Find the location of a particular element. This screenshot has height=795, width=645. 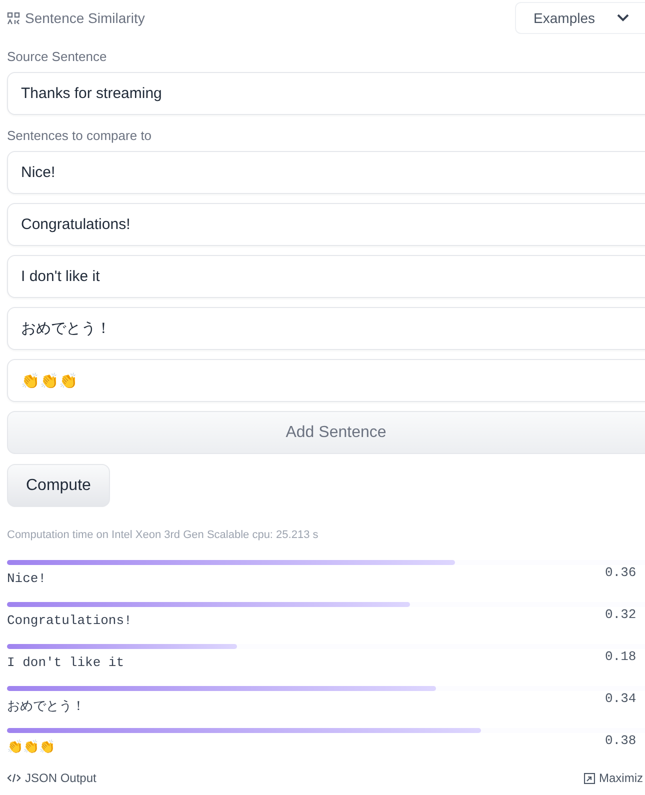

maximize-icon is located at coordinates (589, 778).